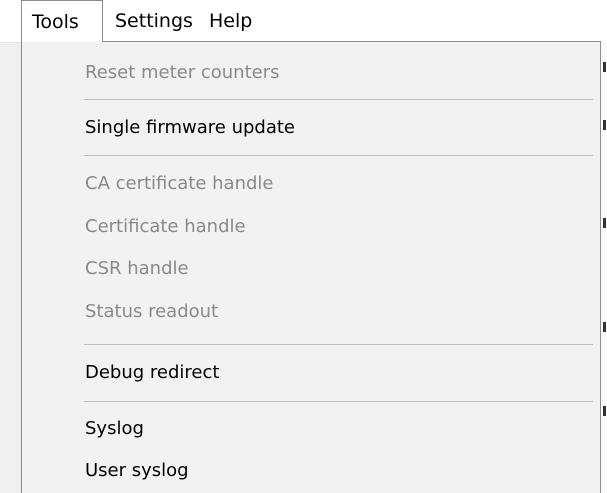 Image resolution: width=607 pixels, height=493 pixels. I want to click on menu-item-certificate-handle: Certificate handle, so click(326, 227).